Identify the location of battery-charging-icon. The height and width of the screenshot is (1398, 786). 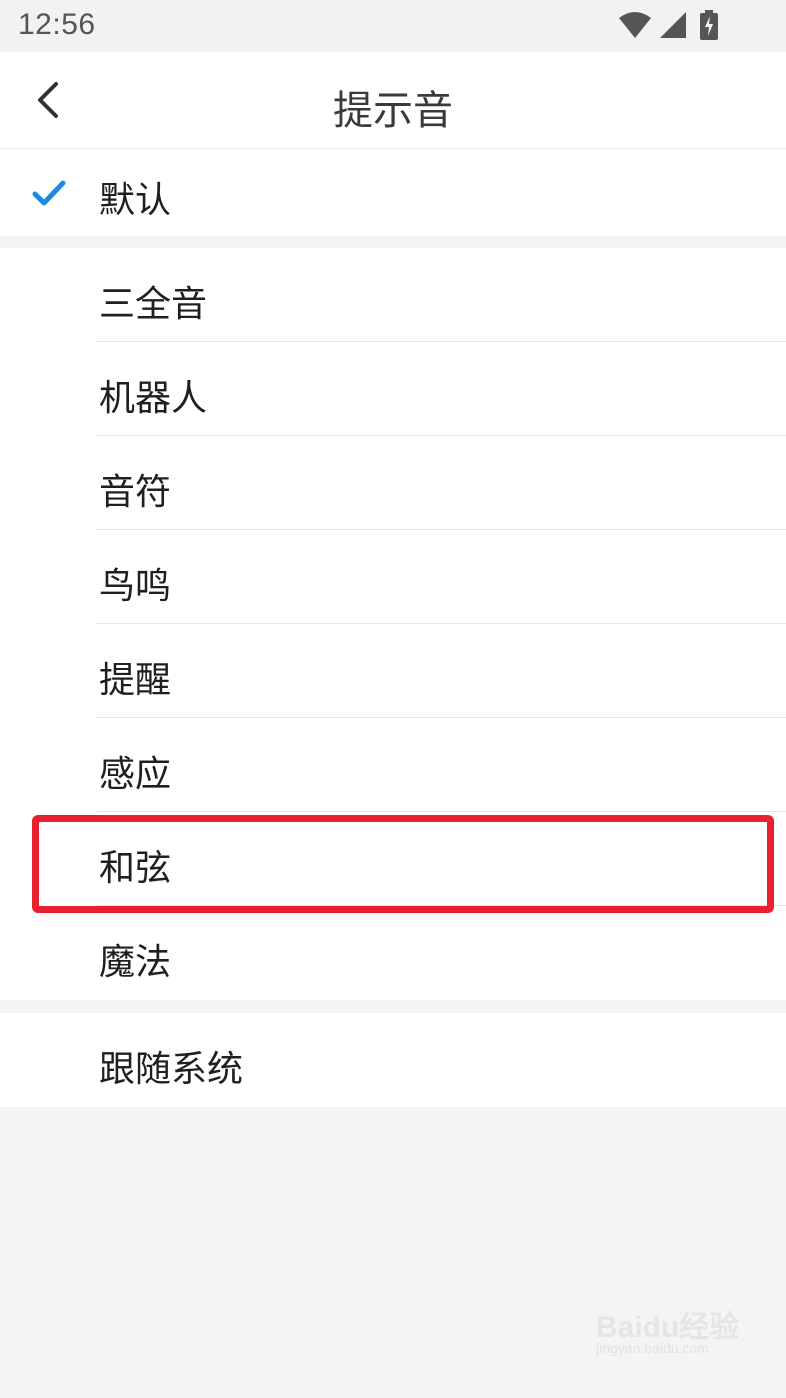
(709, 25).